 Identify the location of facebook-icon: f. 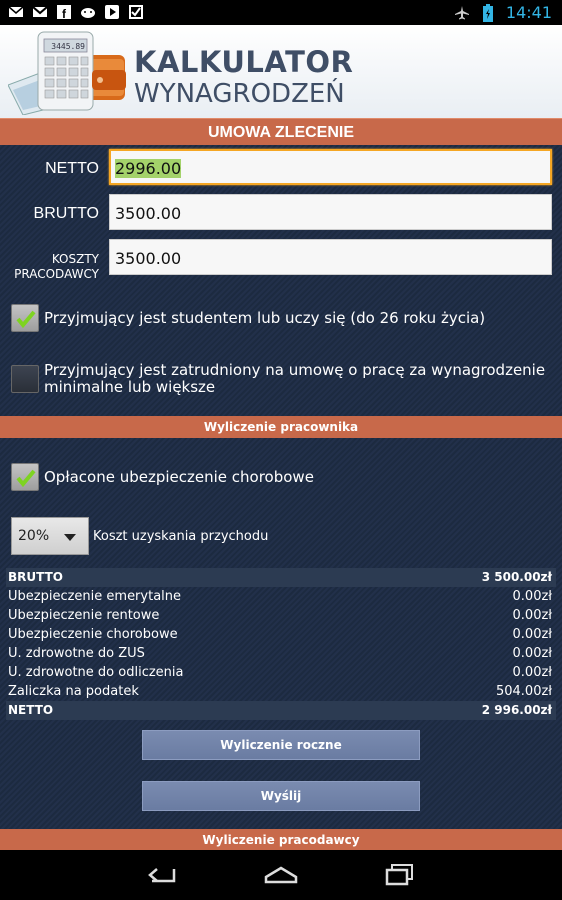
(64, 12).